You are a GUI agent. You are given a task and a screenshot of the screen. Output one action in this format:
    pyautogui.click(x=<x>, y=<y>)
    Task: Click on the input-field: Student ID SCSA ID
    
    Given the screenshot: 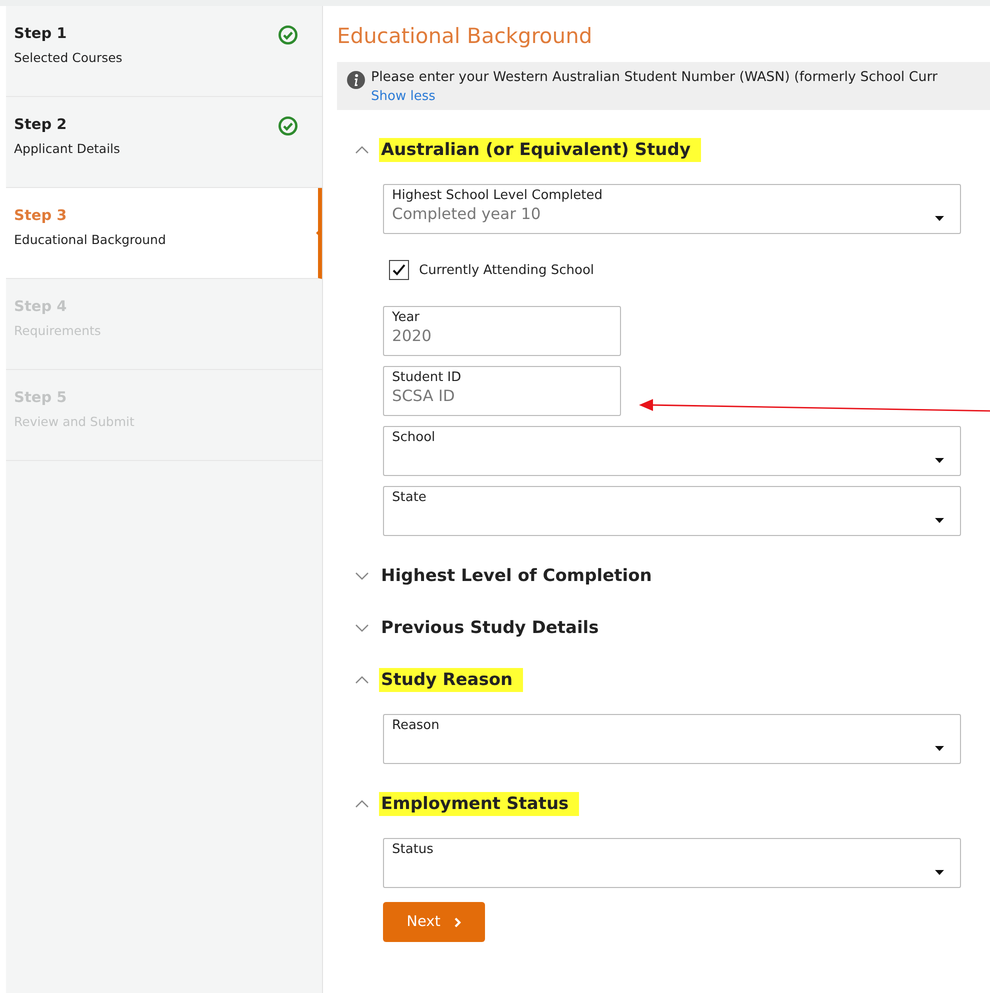 What is the action you would take?
    pyautogui.click(x=502, y=391)
    